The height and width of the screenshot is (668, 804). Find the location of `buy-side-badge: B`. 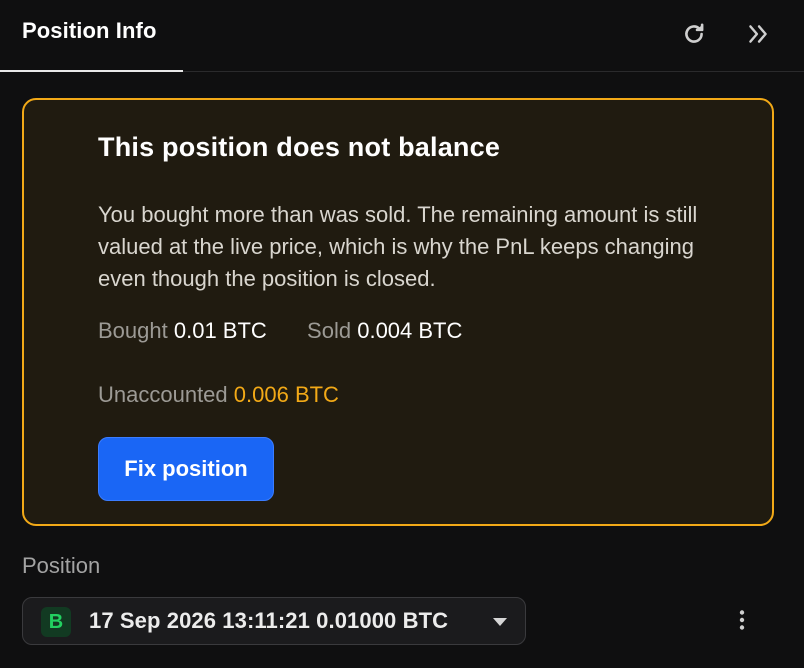

buy-side-badge: B is located at coordinates (56, 622).